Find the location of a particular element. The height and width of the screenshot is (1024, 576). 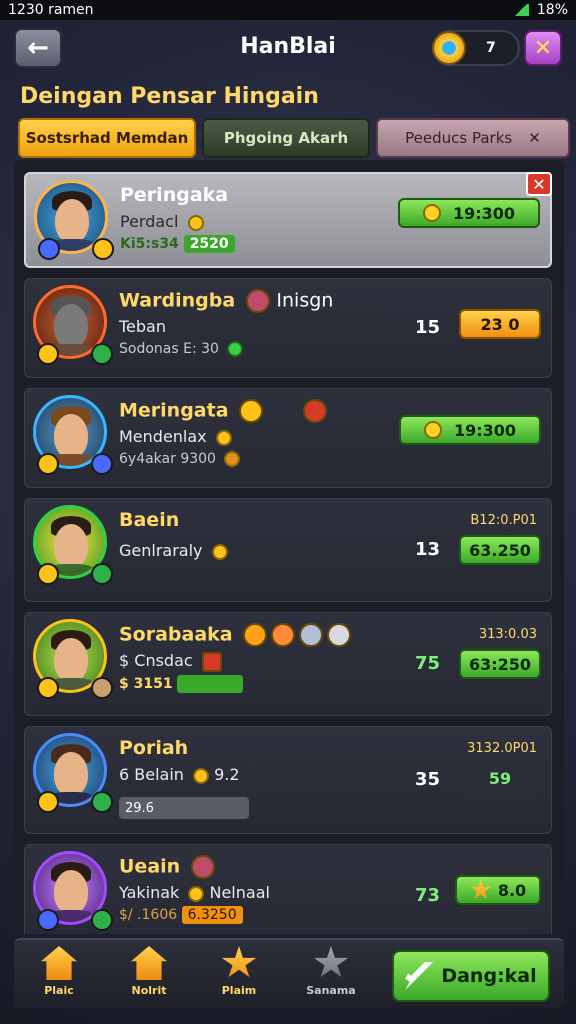

player-name: Ueain is located at coordinates (167, 867).